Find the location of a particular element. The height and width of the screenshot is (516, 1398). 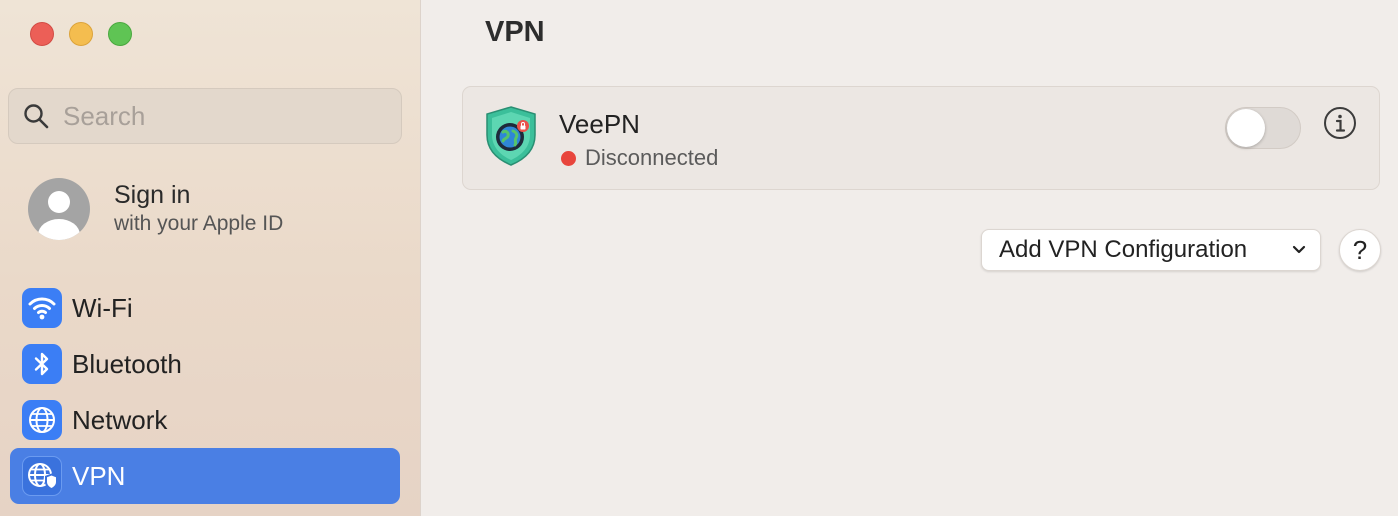

sidebar-item-label: Wi-Fi is located at coordinates (102, 307).